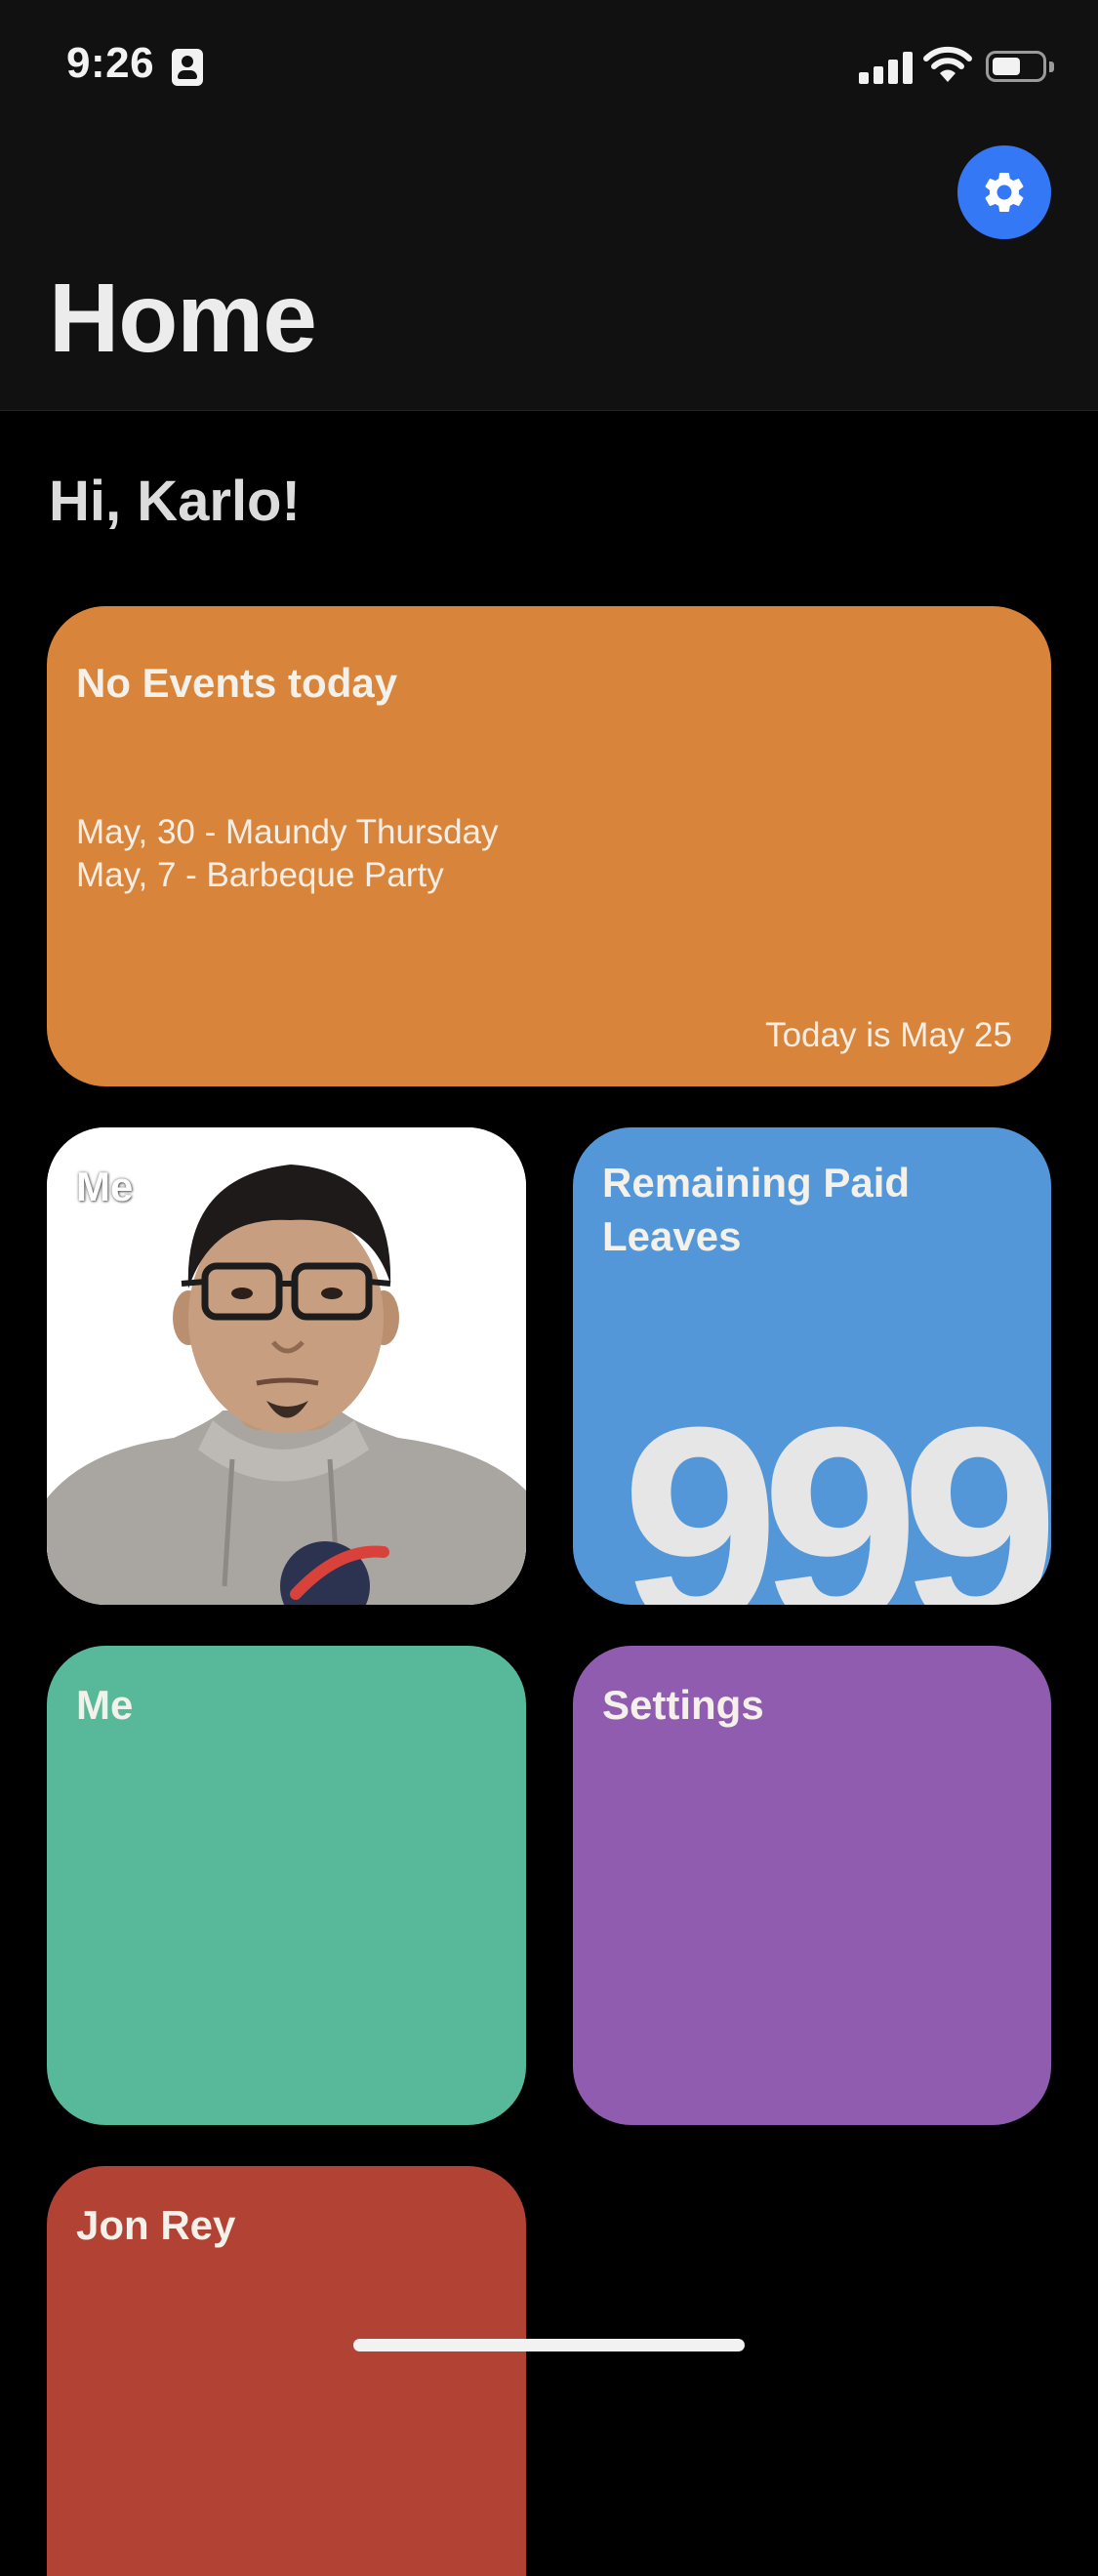  What do you see at coordinates (286, 1366) in the screenshot?
I see `profile-photo-tile: Me` at bounding box center [286, 1366].